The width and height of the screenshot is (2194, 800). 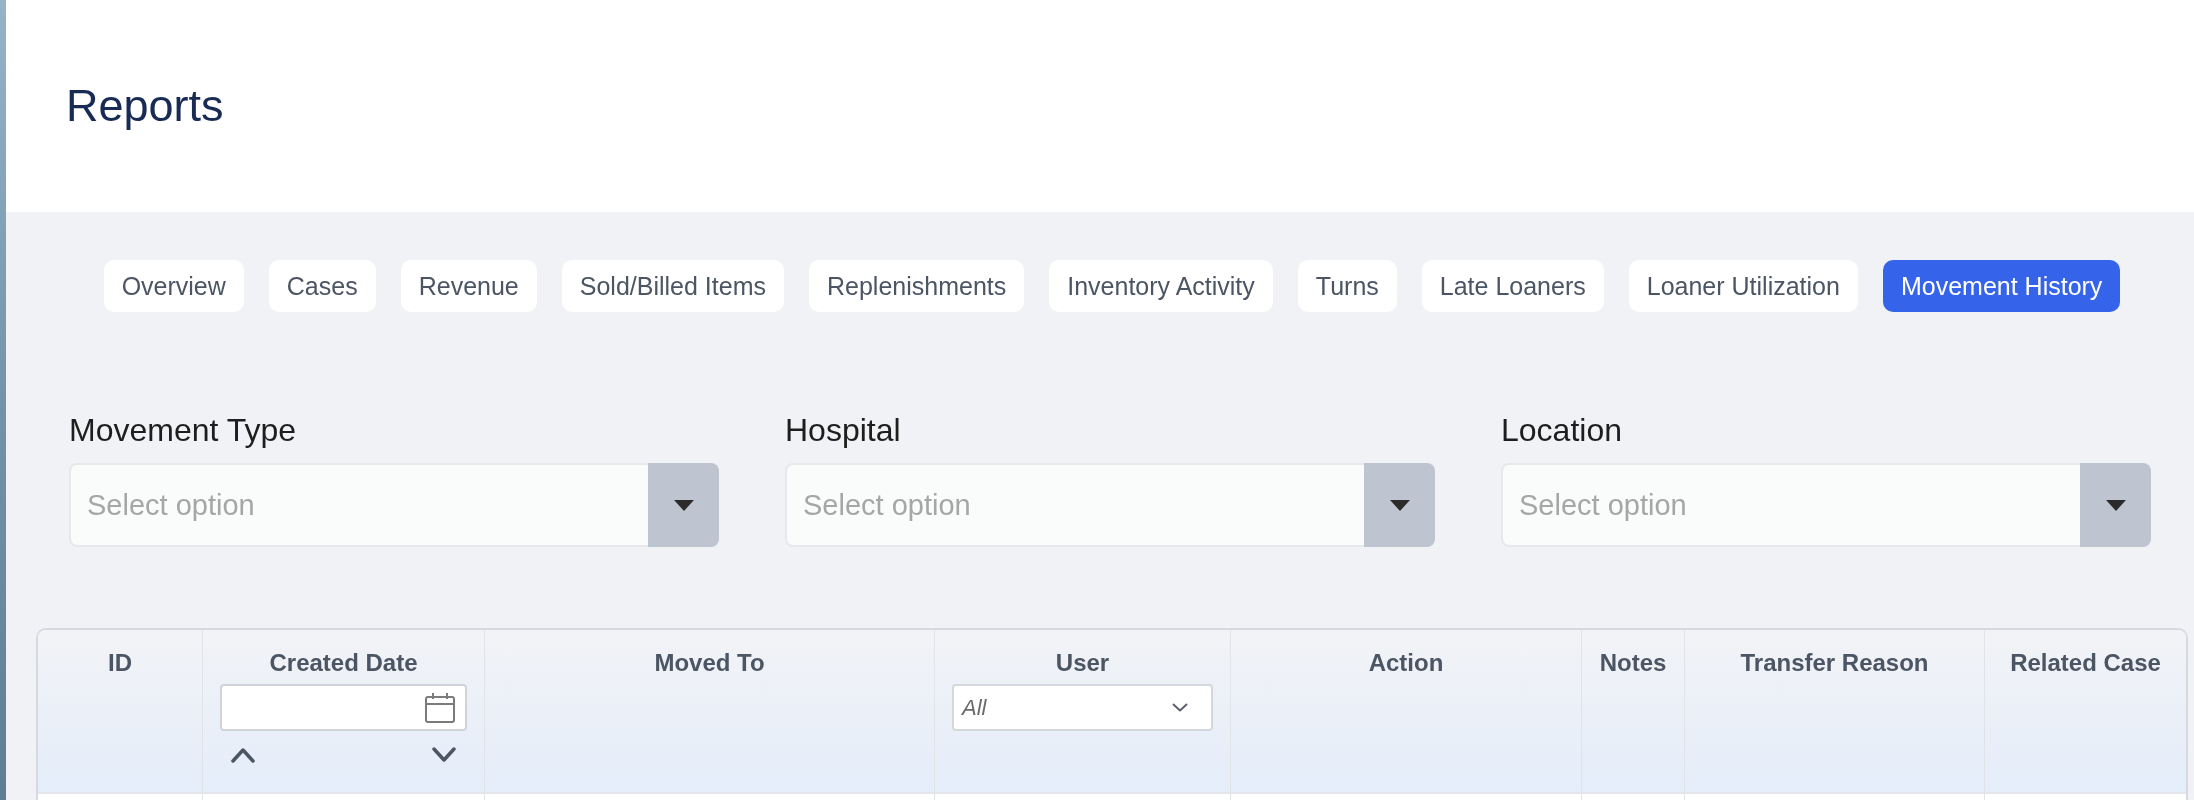 What do you see at coordinates (709, 663) in the screenshot?
I see `column-header: Moved To` at bounding box center [709, 663].